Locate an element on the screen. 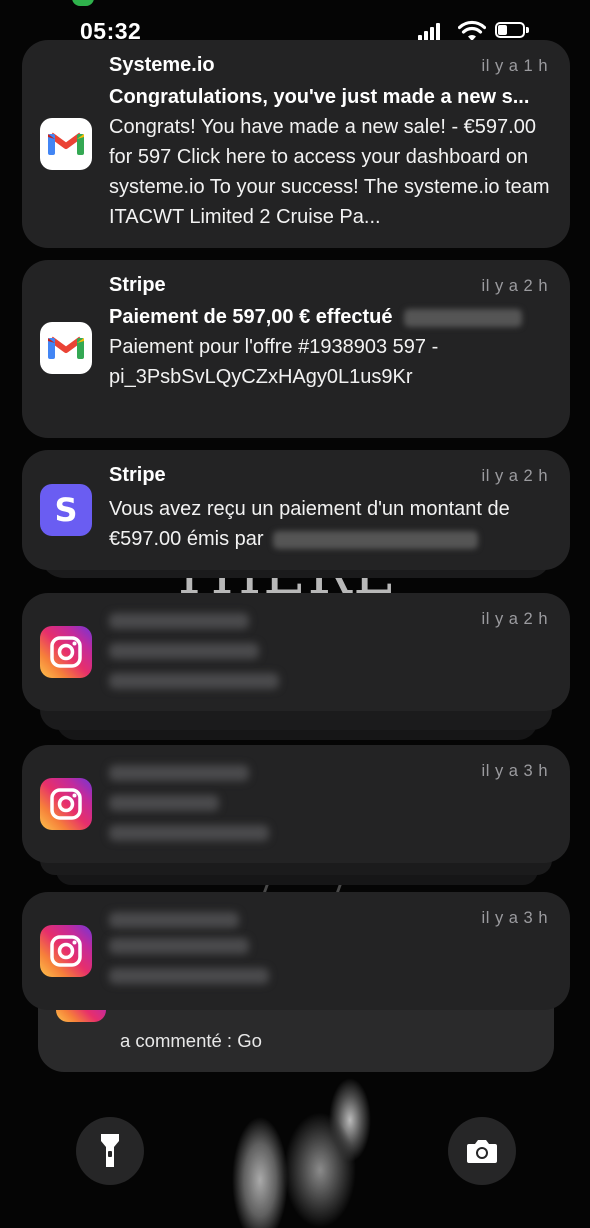 Image resolution: width=590 pixels, height=1228 pixels. camera-icon is located at coordinates (482, 1151).